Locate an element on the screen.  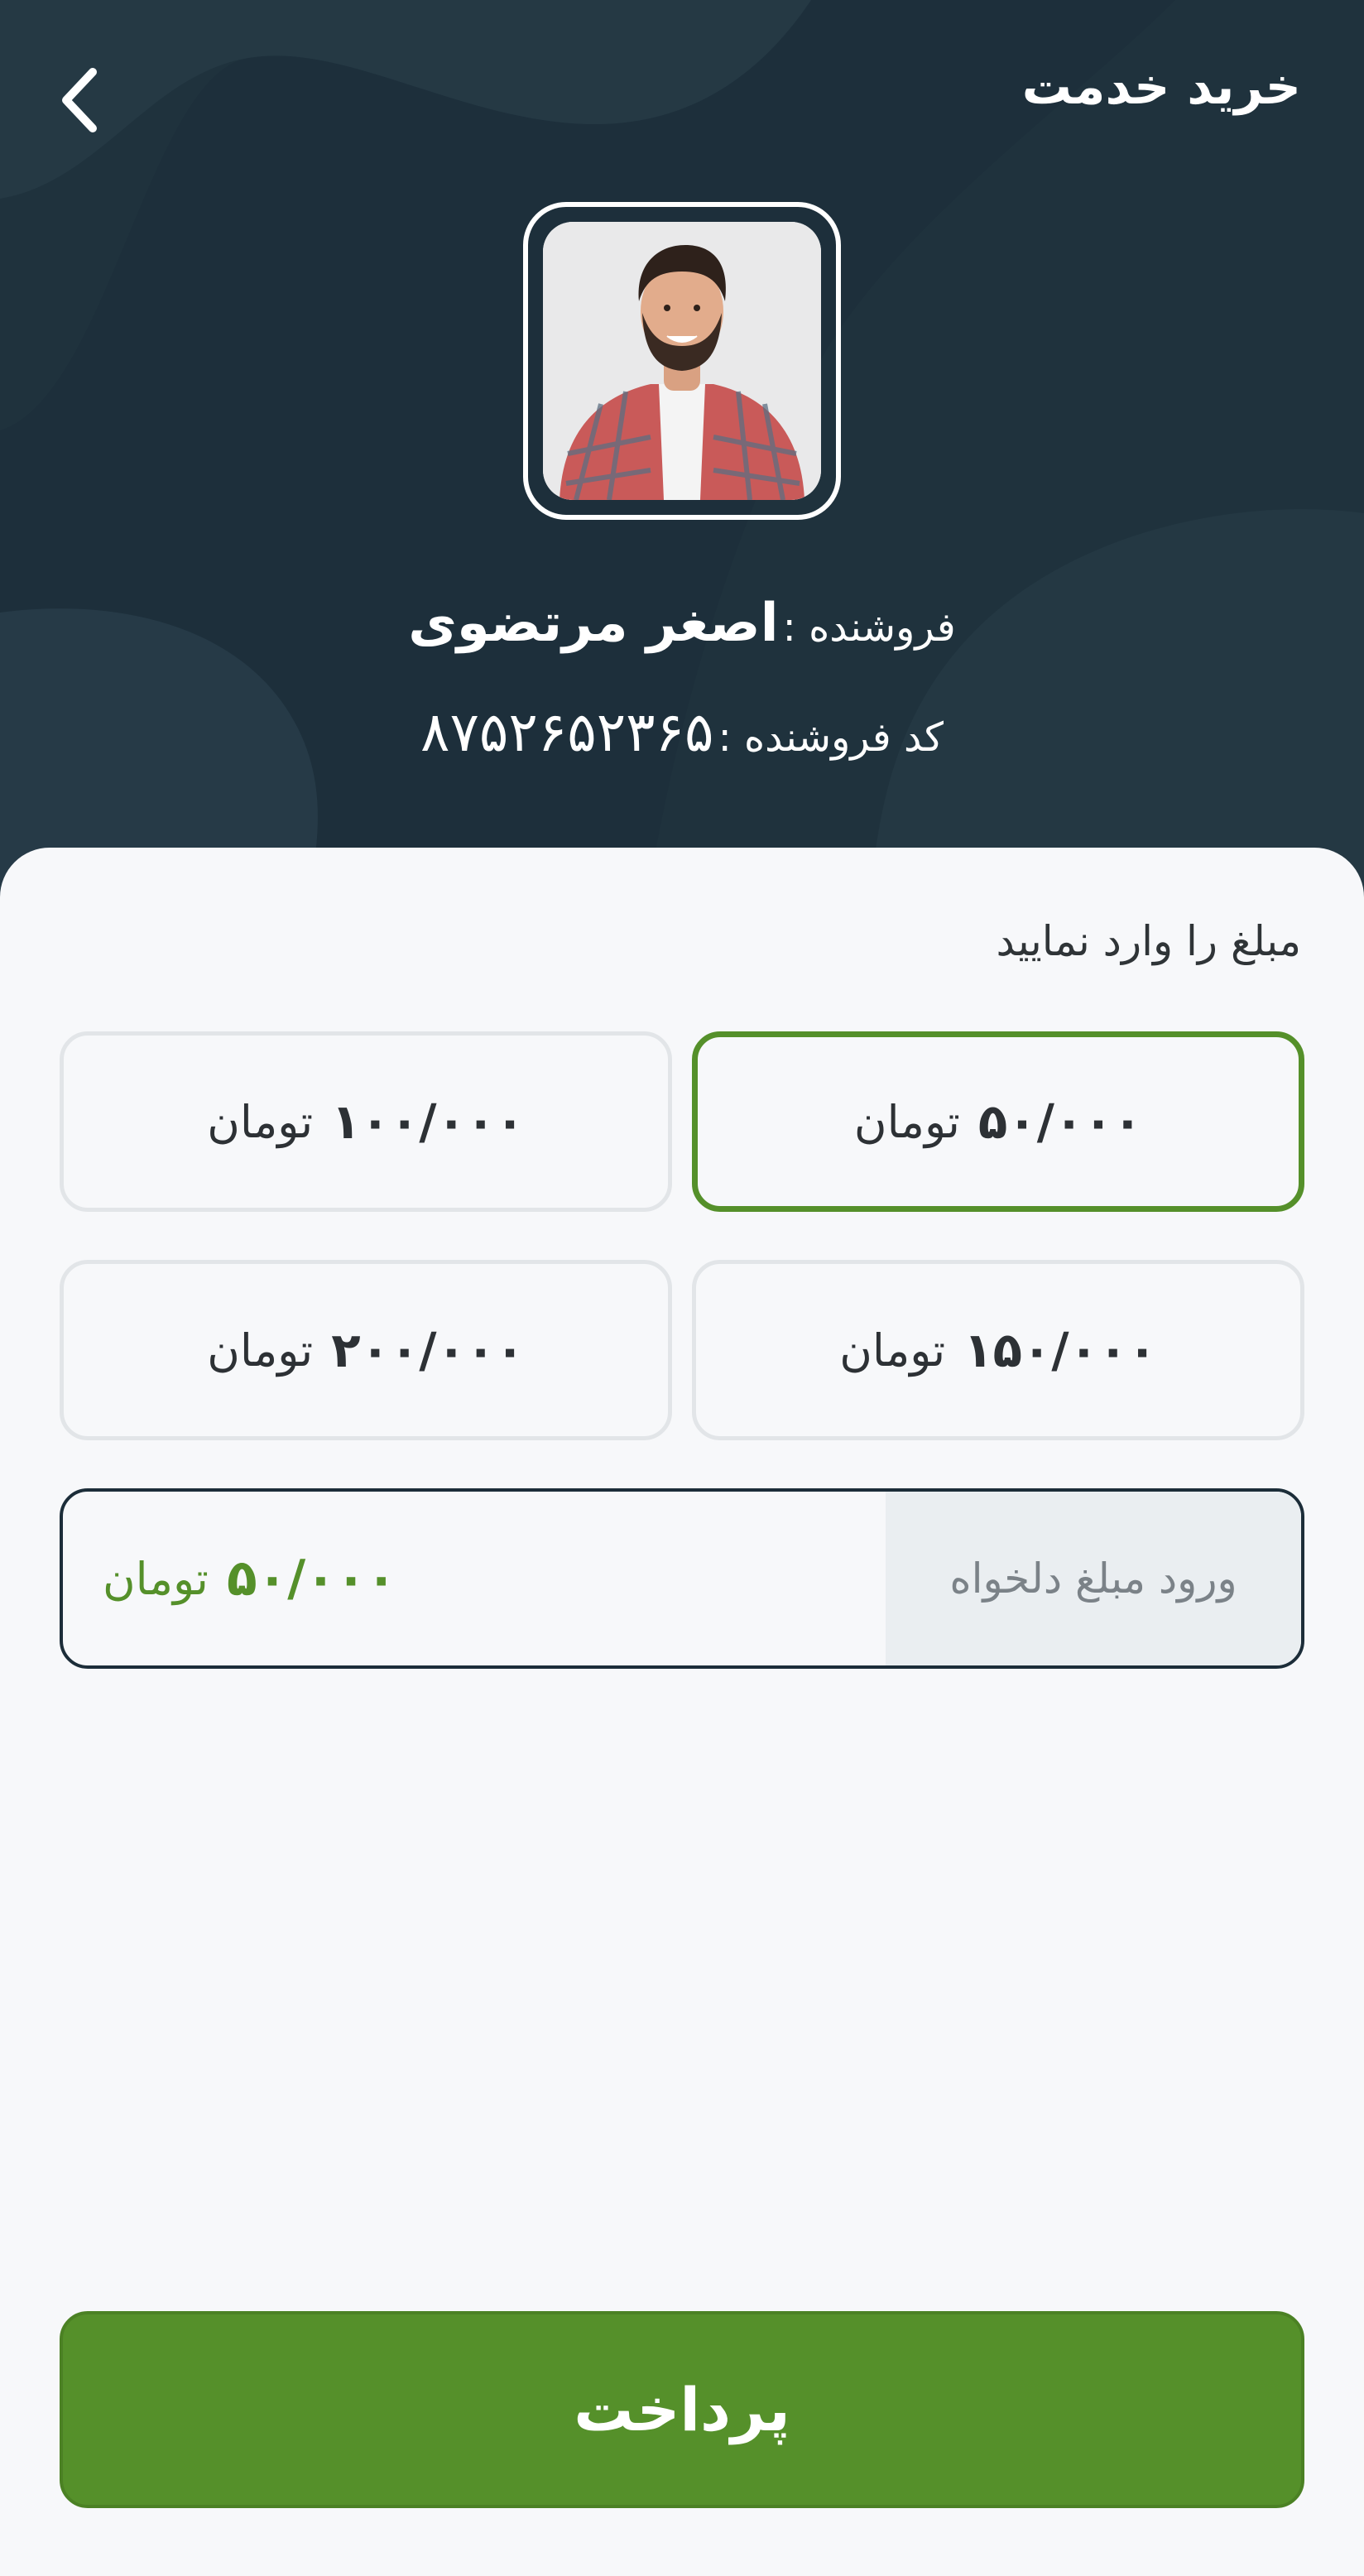
amount-option-150000: ۱۵۰/۰۰۰ تومان is located at coordinates (998, 1350).